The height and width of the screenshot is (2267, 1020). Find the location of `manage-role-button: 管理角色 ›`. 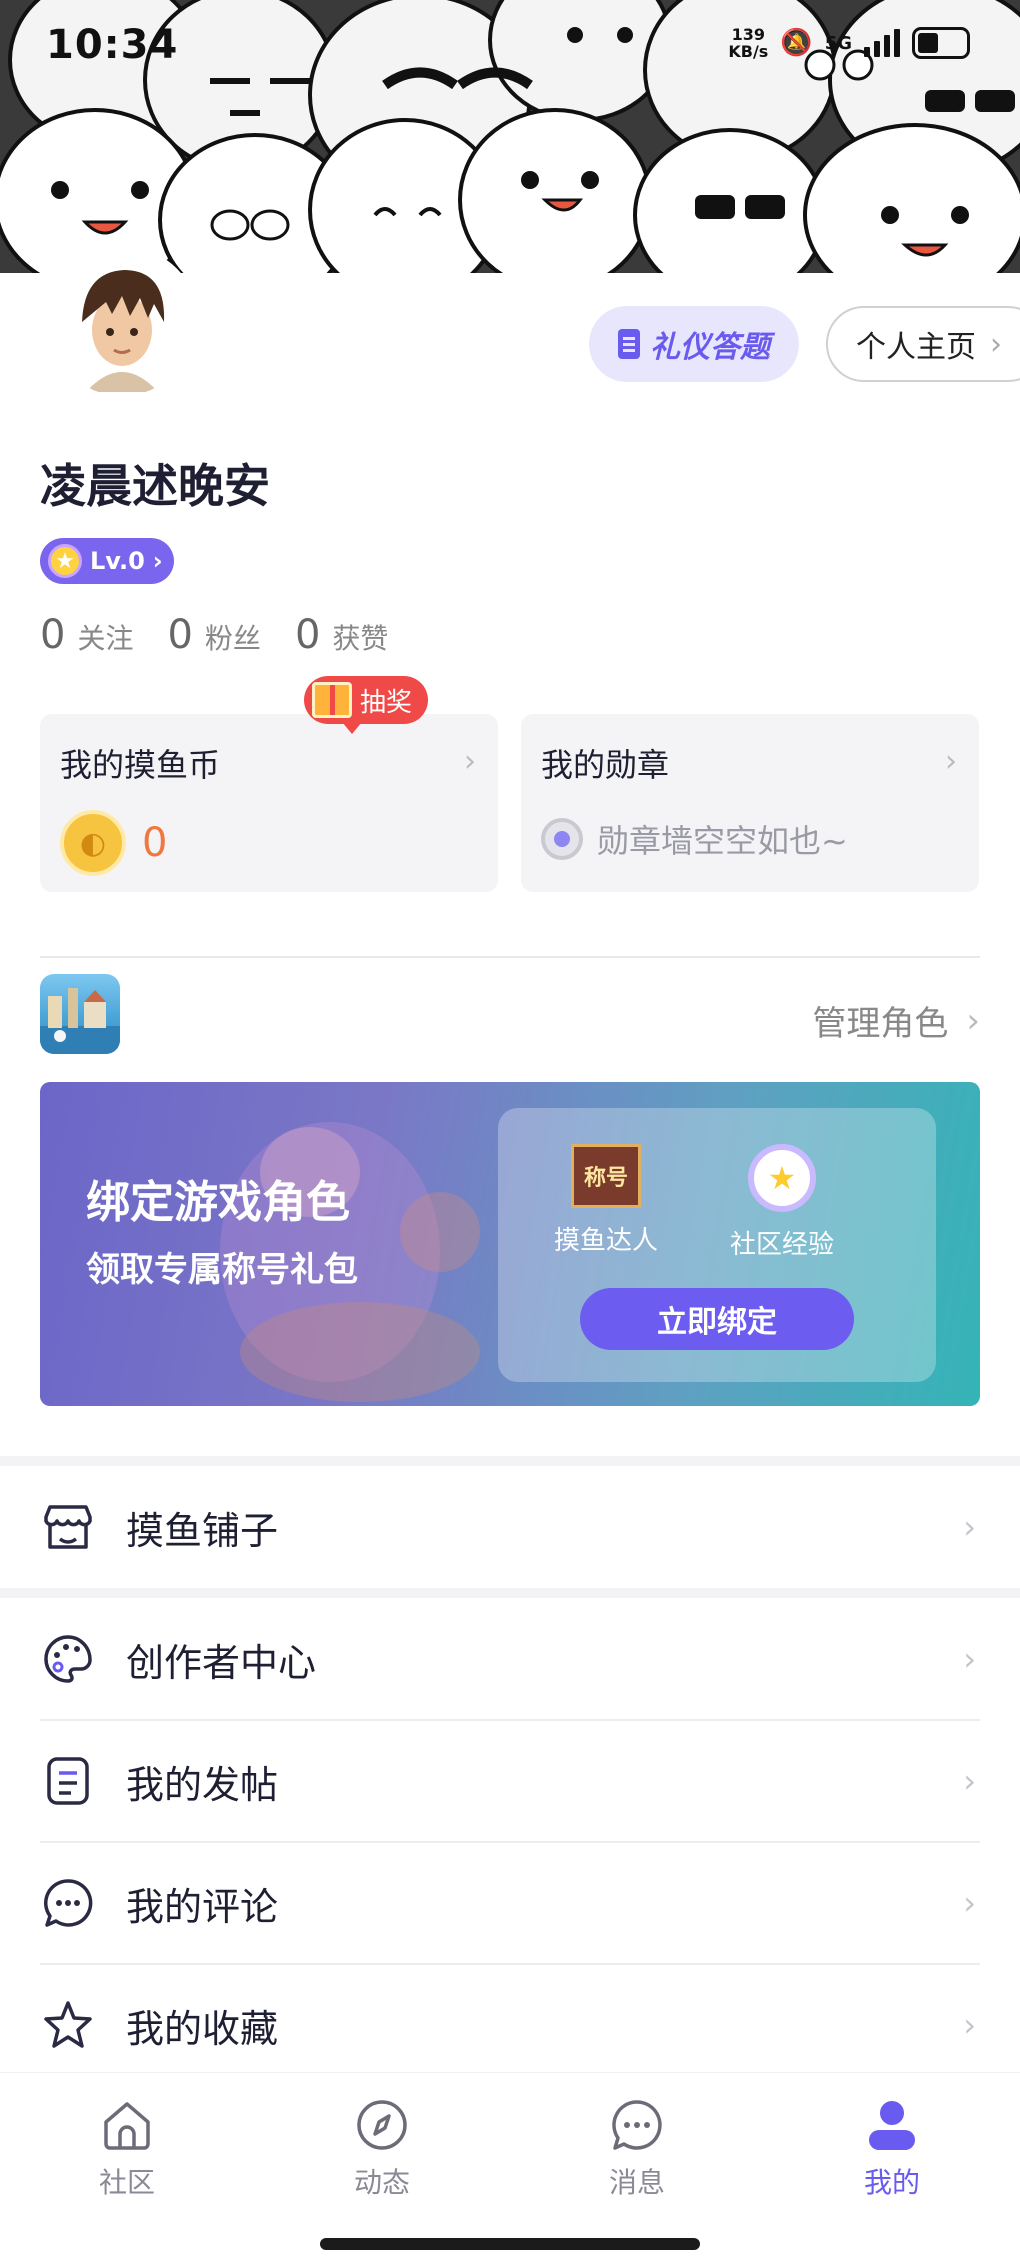

manage-role-button: 管理角色 › is located at coordinates (896, 1020).